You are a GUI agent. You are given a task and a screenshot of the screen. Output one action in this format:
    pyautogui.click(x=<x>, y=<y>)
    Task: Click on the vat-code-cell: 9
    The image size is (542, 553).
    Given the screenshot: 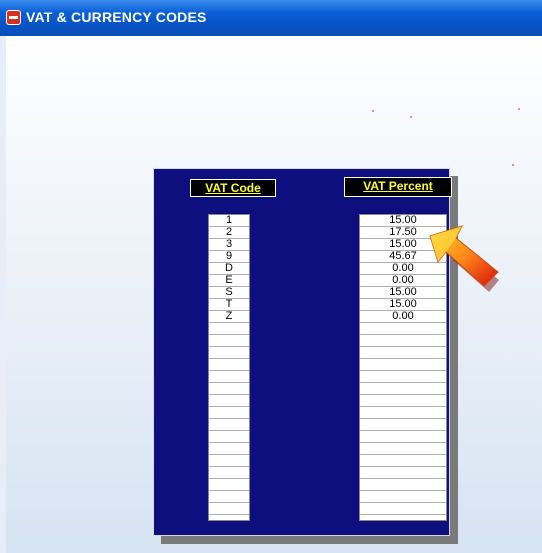 What is the action you would take?
    pyautogui.click(x=229, y=257)
    